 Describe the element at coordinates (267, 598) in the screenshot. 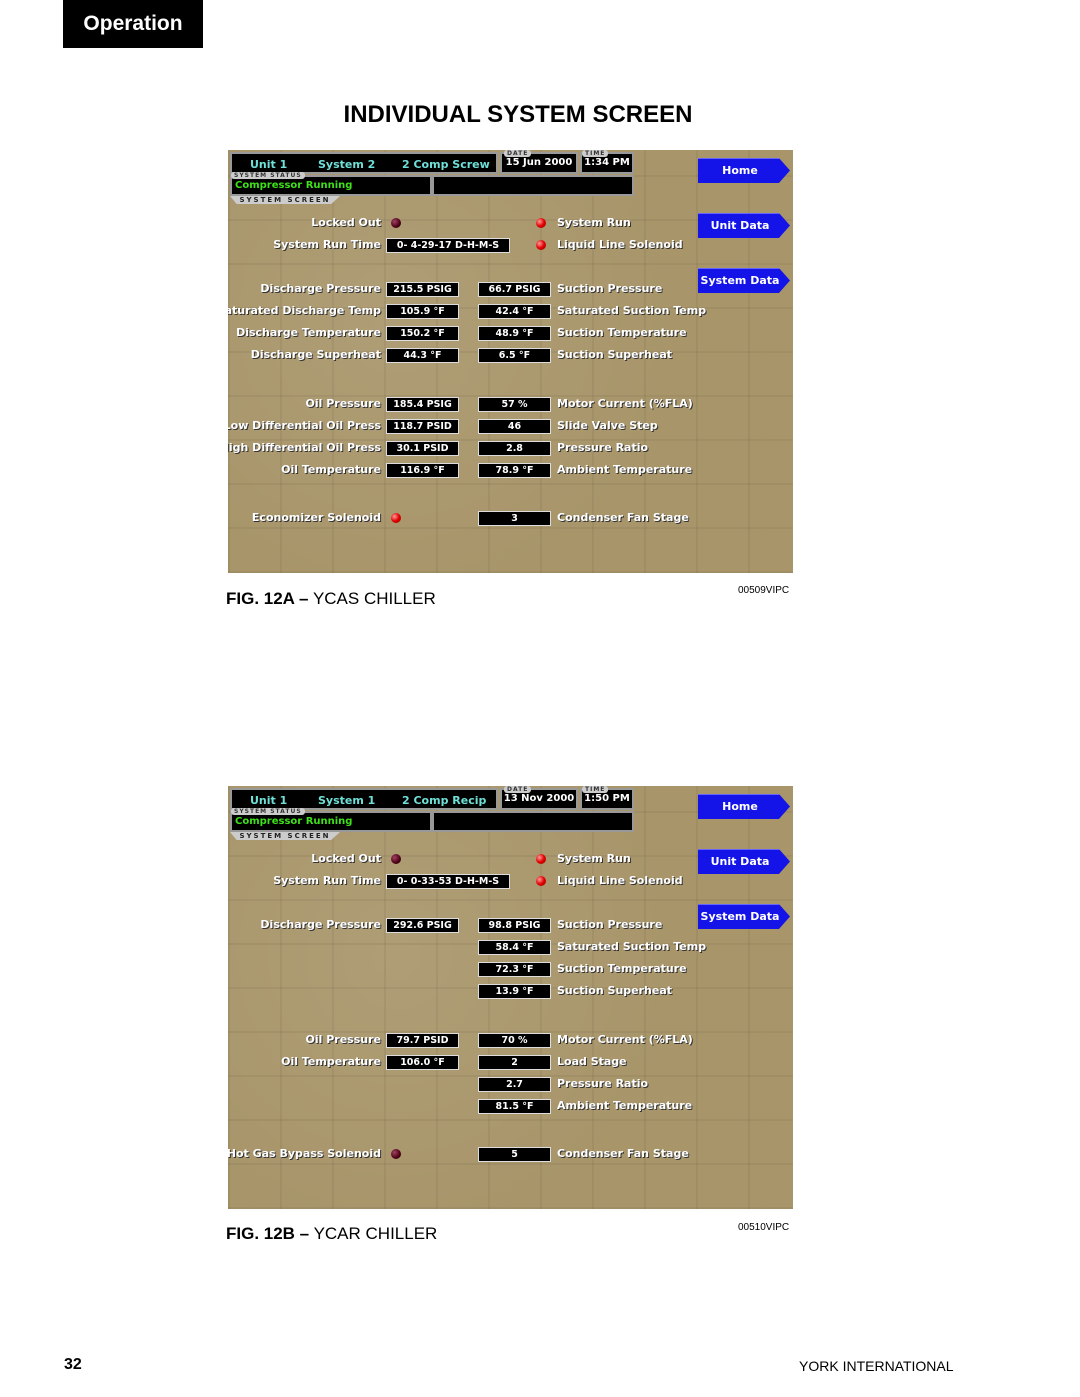

I see `figure-number: FIG. 12A –` at that location.